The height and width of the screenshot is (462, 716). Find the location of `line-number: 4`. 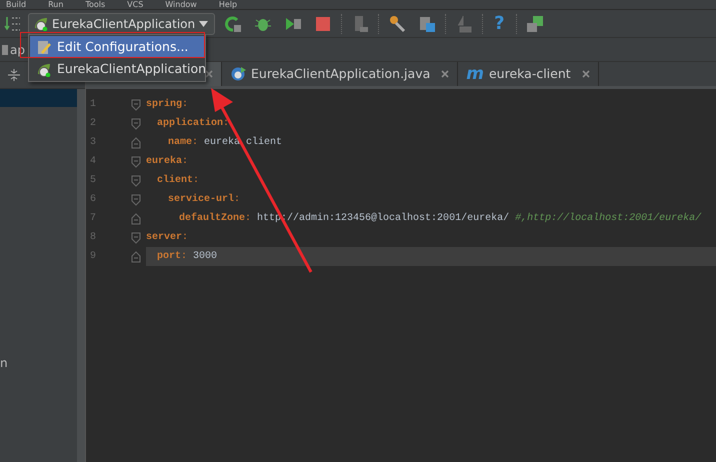

line-number: 4 is located at coordinates (93, 162).